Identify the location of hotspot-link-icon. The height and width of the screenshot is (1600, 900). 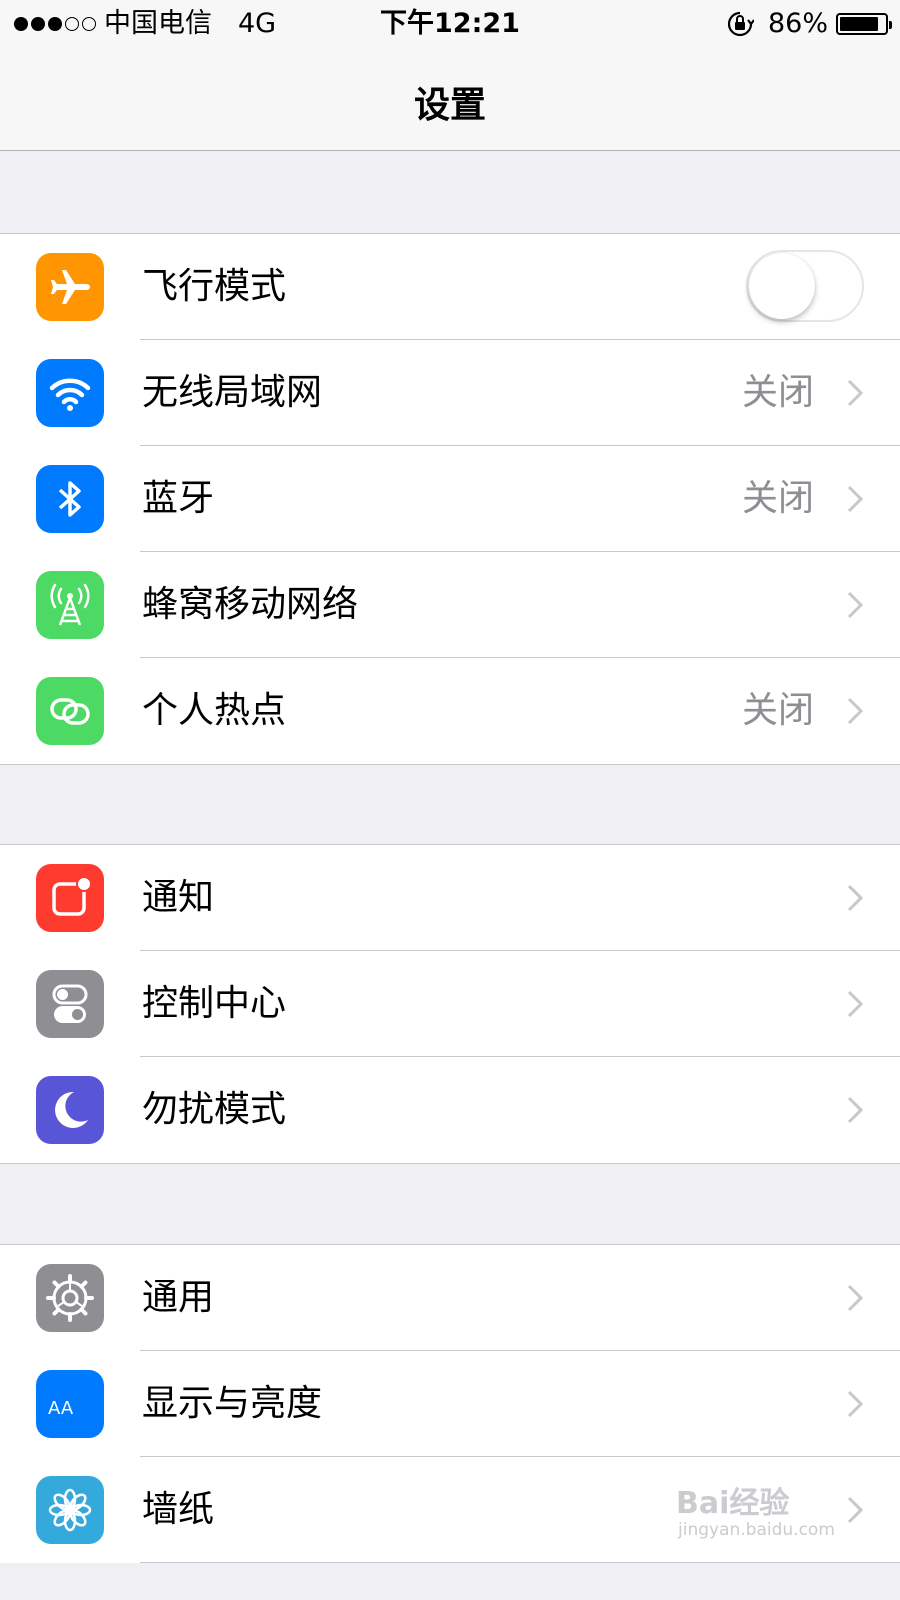
(70, 711).